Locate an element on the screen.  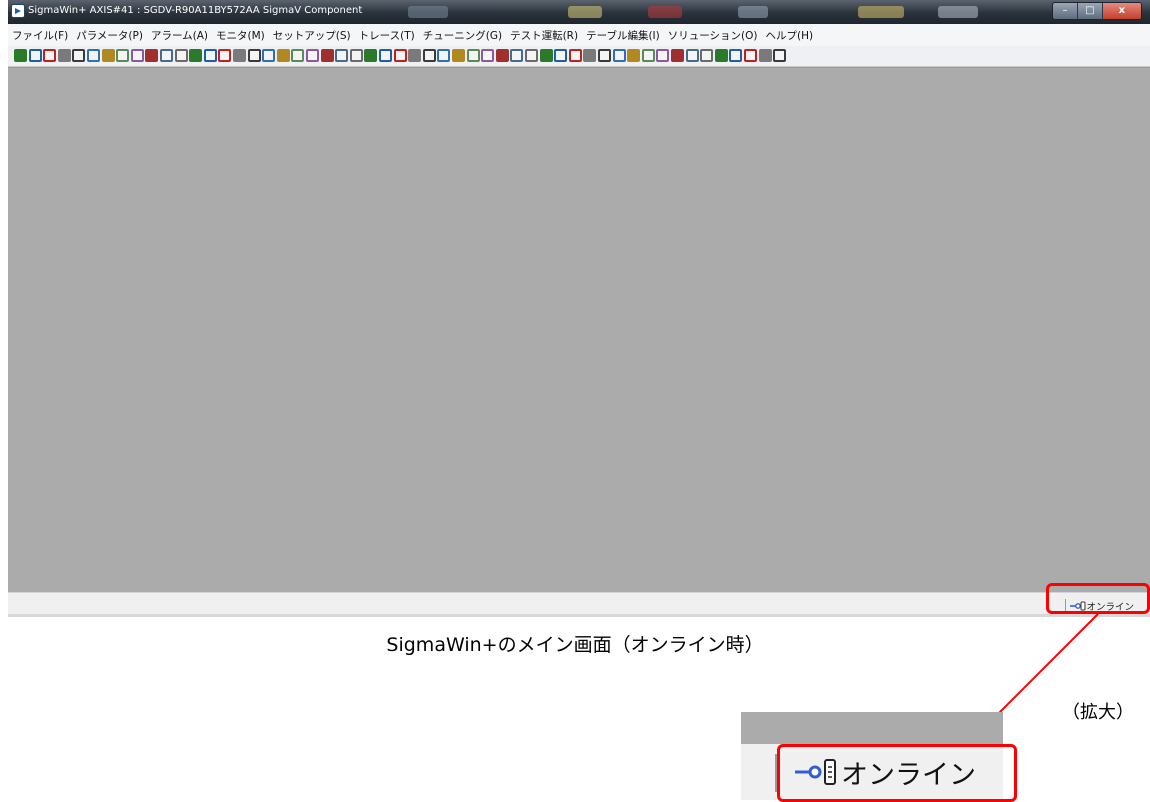
close-button: x is located at coordinates (1121, 11).